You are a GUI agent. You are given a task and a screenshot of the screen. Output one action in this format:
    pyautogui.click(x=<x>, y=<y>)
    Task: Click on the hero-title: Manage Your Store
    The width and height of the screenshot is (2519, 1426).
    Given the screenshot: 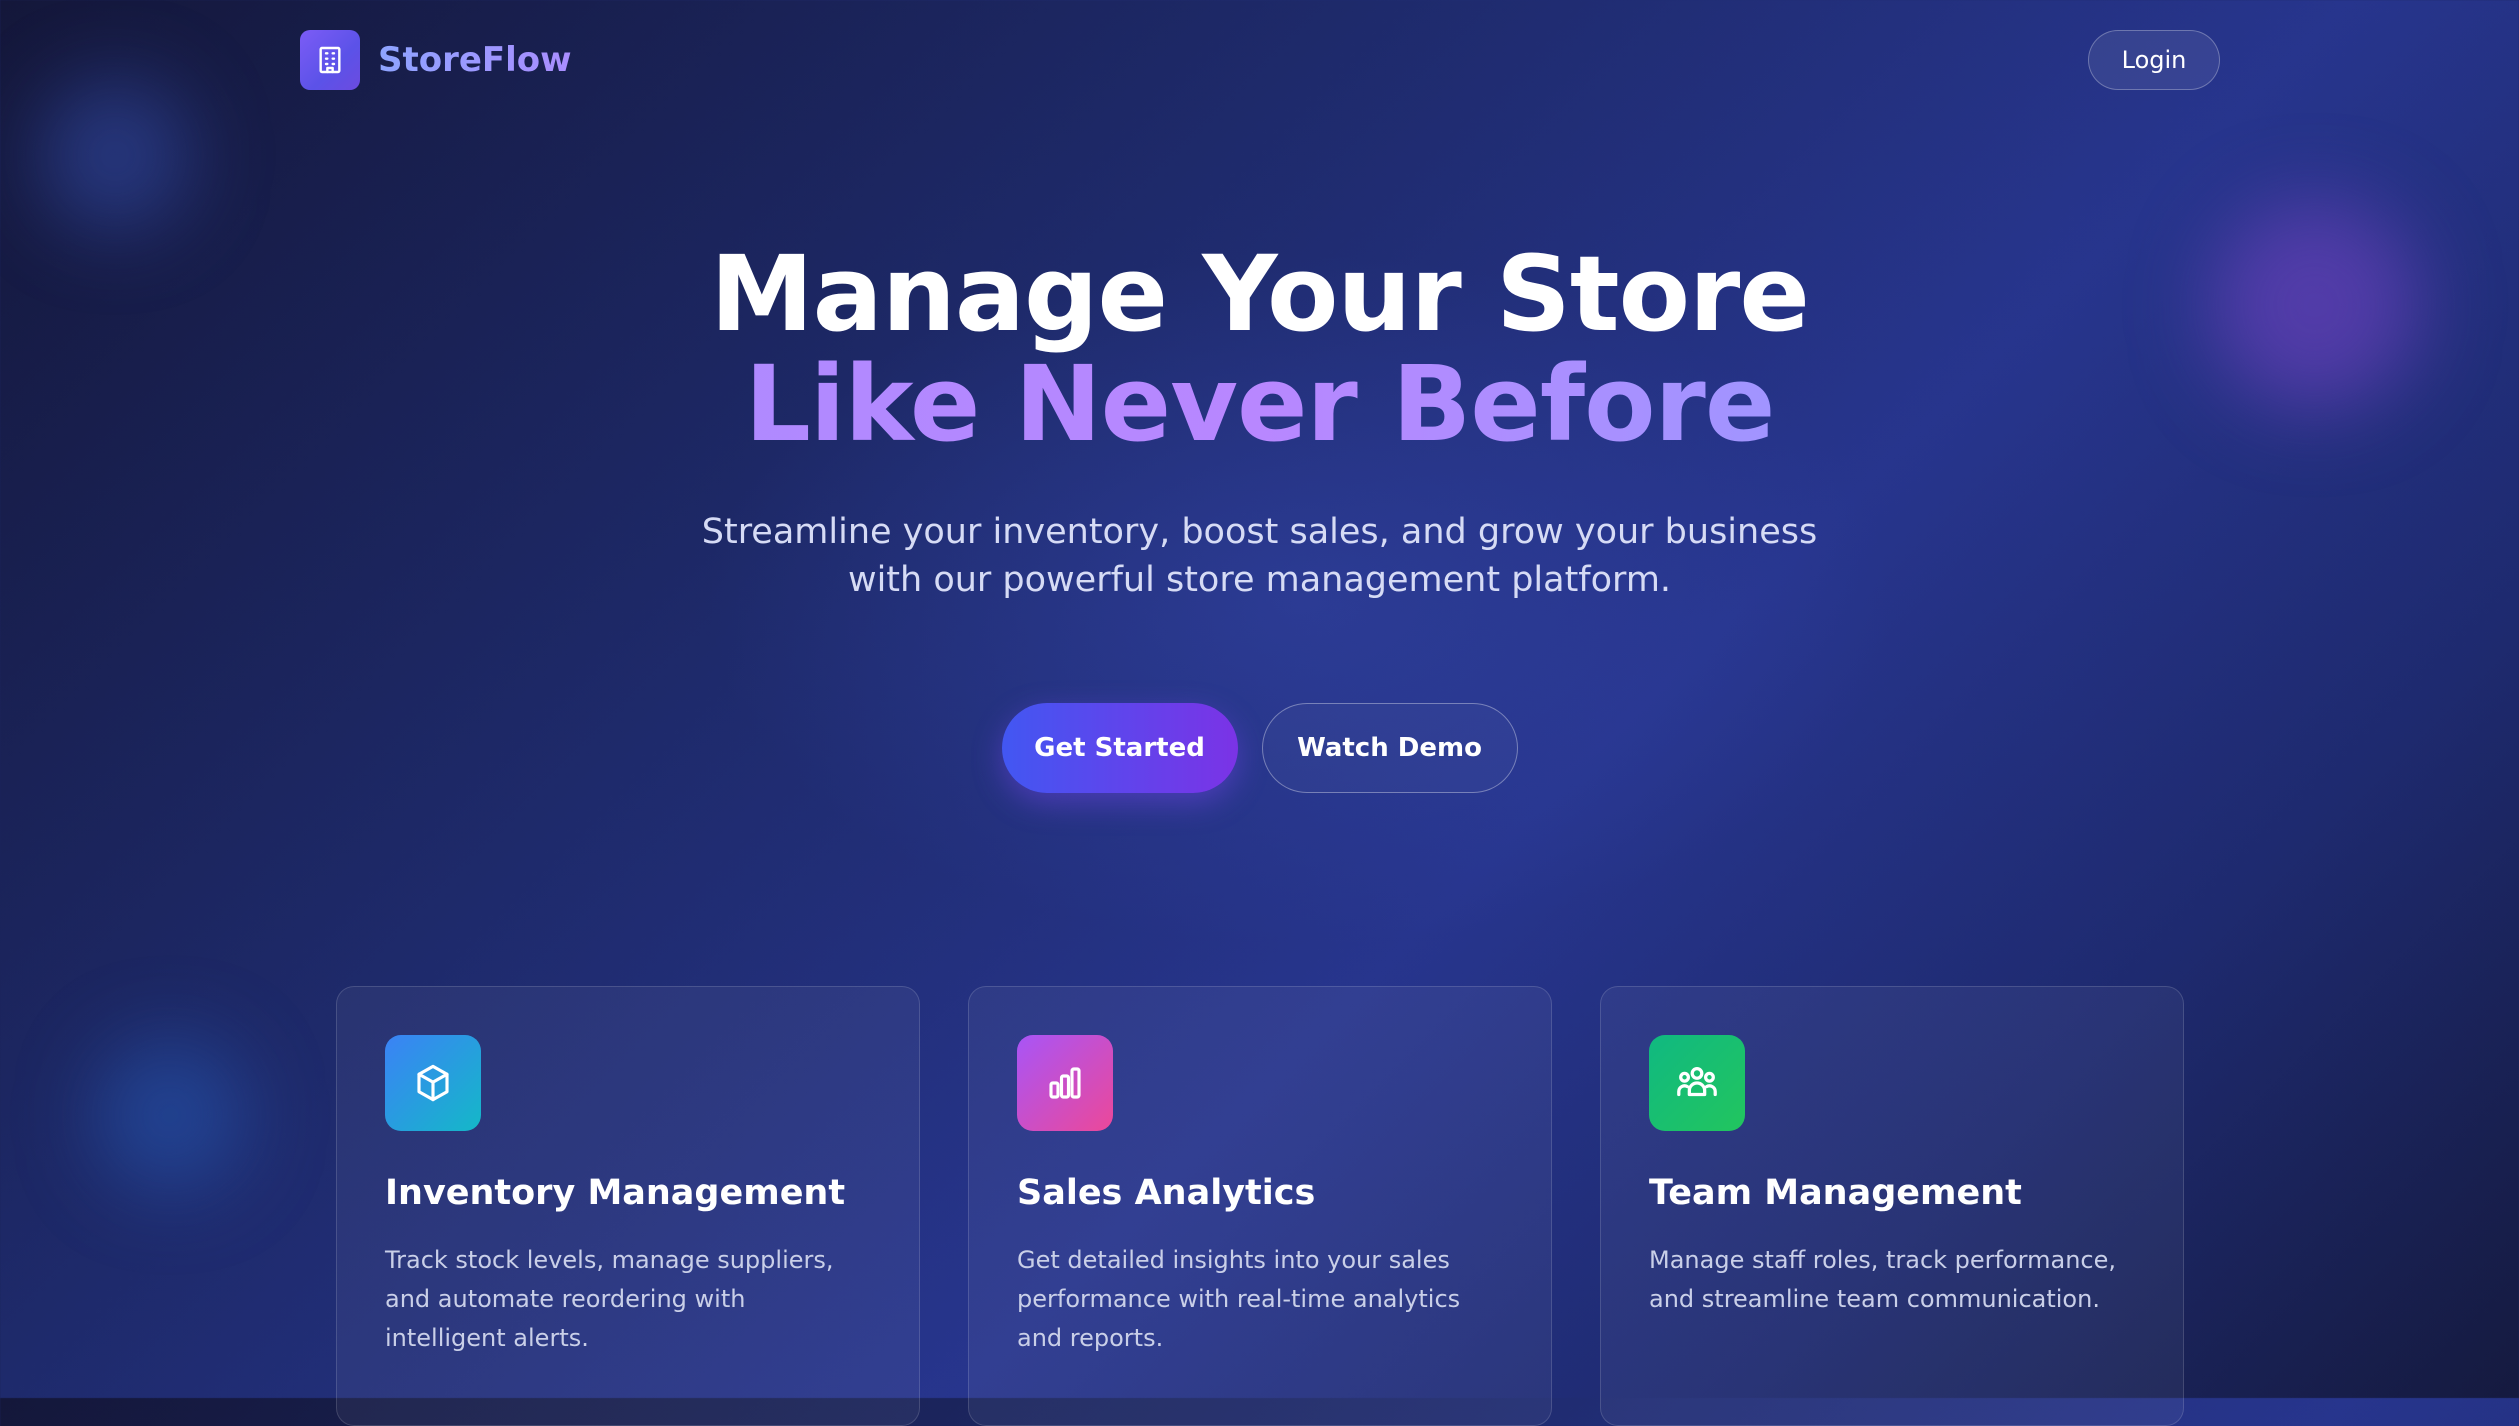 What is the action you would take?
    pyautogui.click(x=1260, y=294)
    